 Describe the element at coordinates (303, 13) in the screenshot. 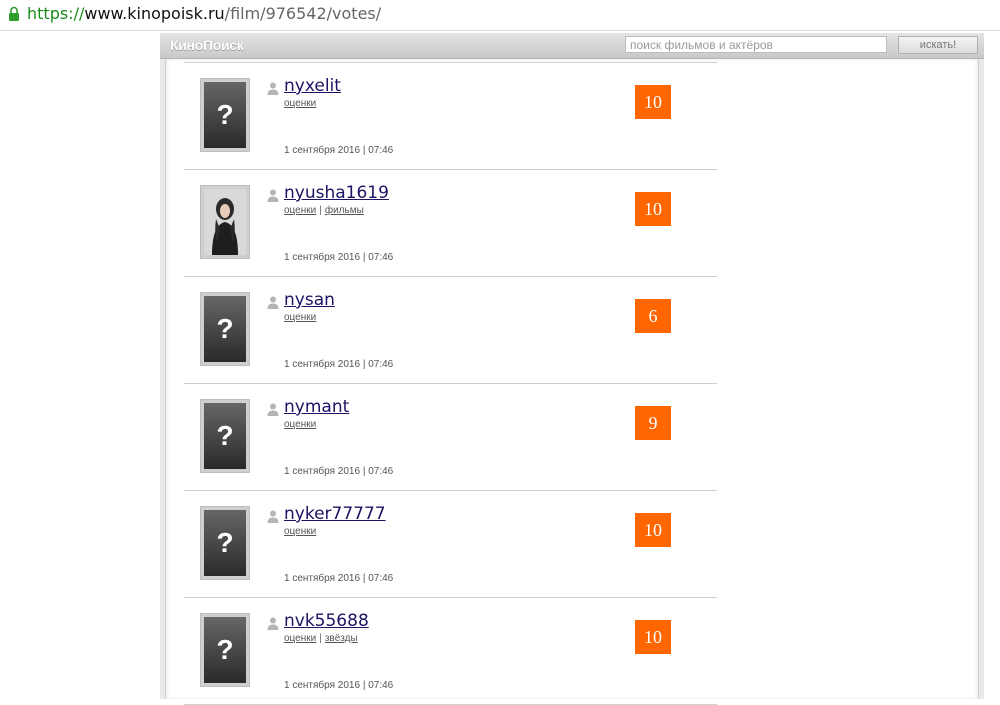

I see `url-path: /film/976542/votes/` at that location.